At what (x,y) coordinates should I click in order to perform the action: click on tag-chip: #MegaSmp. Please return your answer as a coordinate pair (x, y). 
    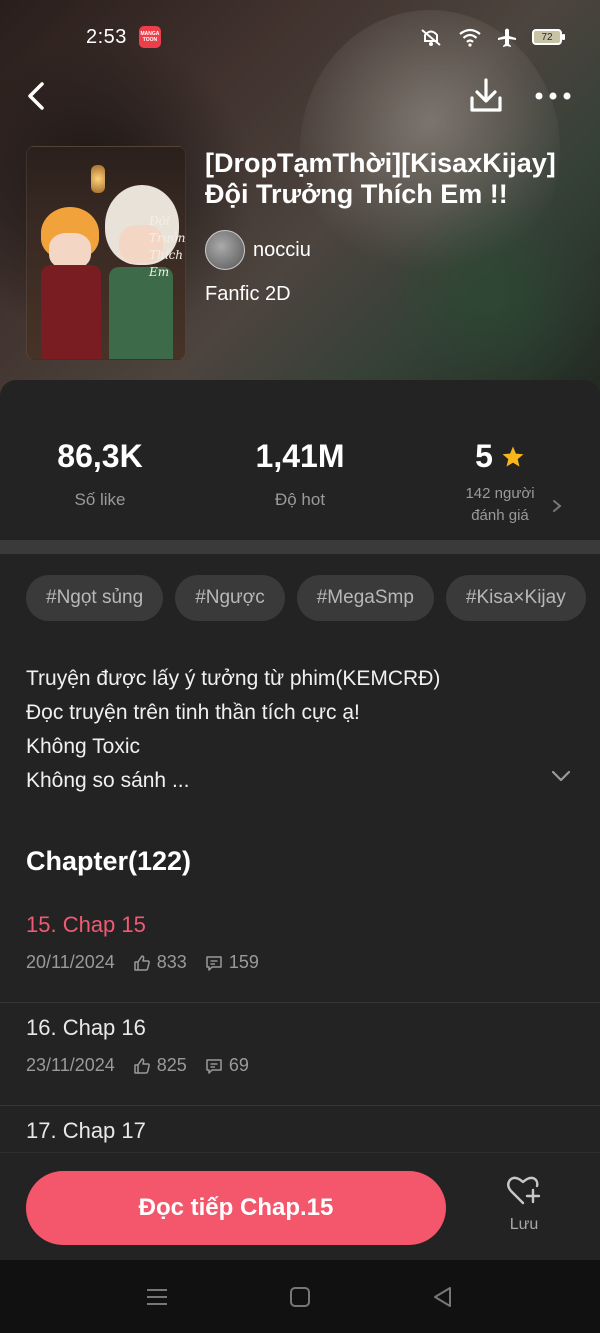
    Looking at the image, I should click on (365, 598).